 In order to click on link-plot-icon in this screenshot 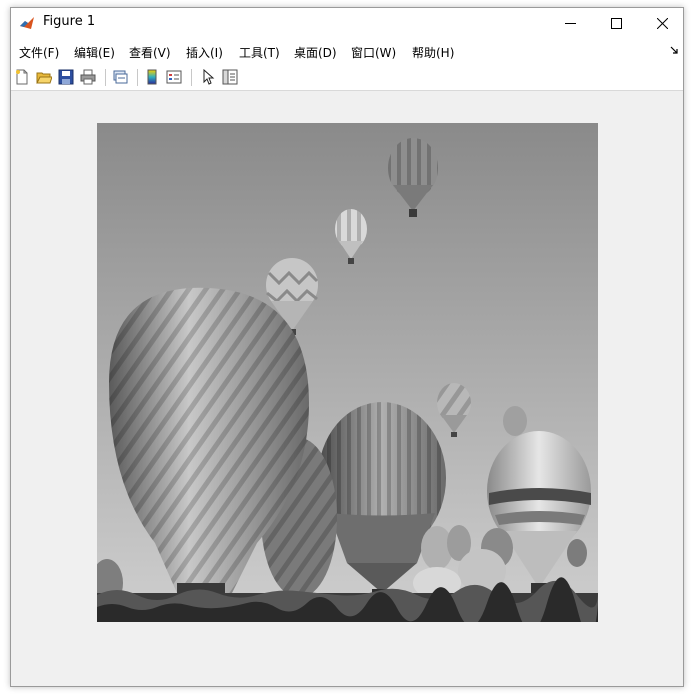, I will do `click(120, 77)`.